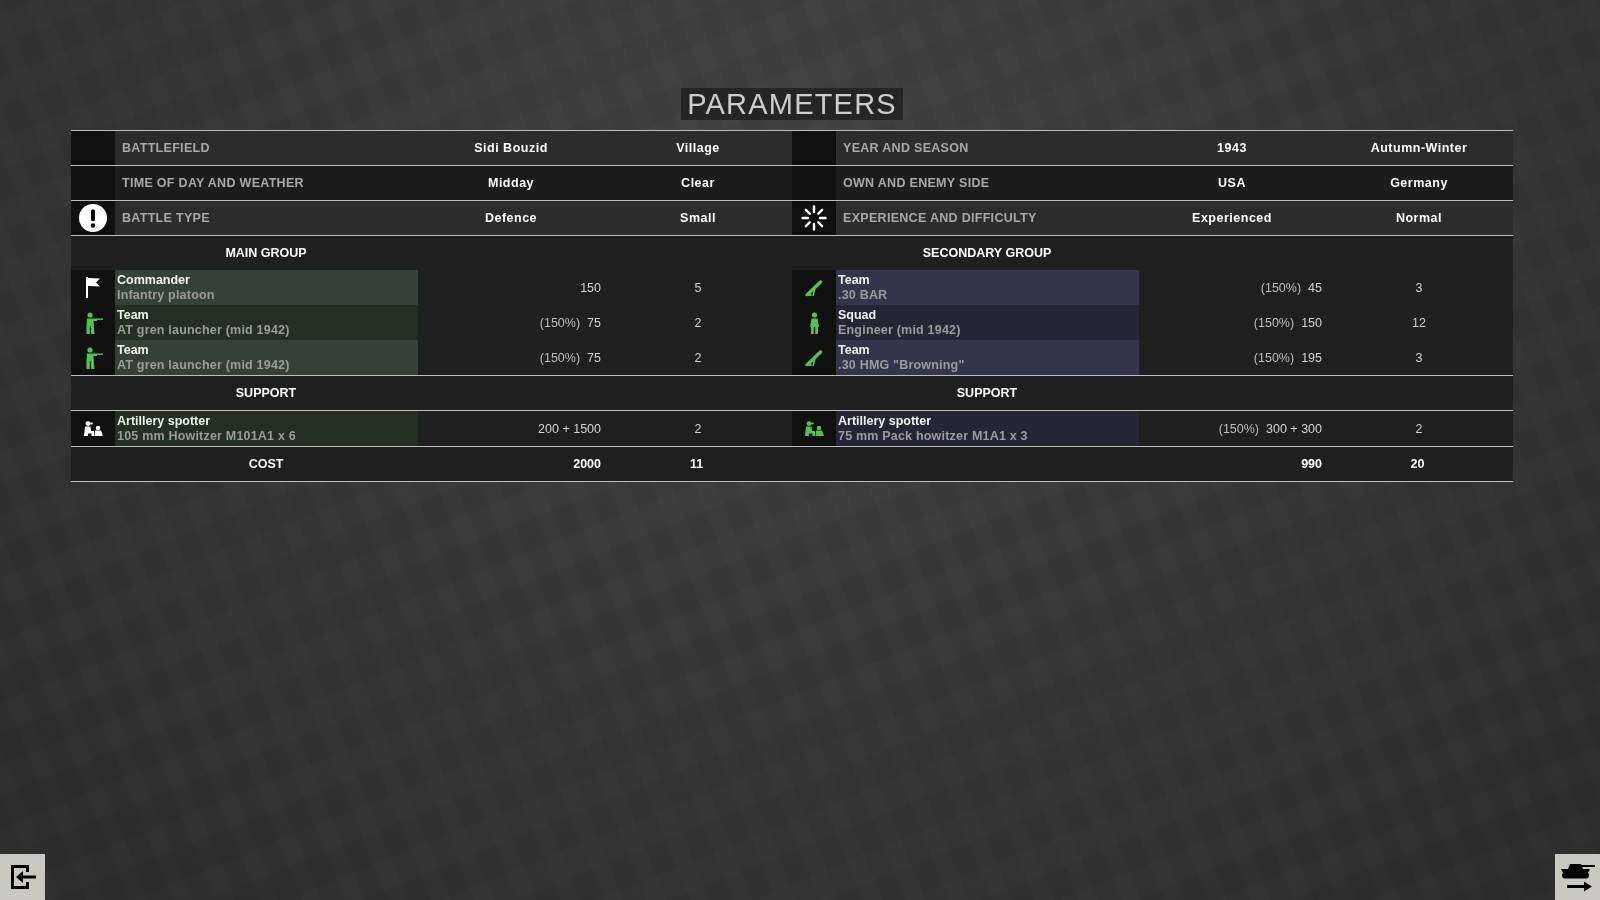  What do you see at coordinates (511, 183) in the screenshot?
I see `parameter-value: Midday` at bounding box center [511, 183].